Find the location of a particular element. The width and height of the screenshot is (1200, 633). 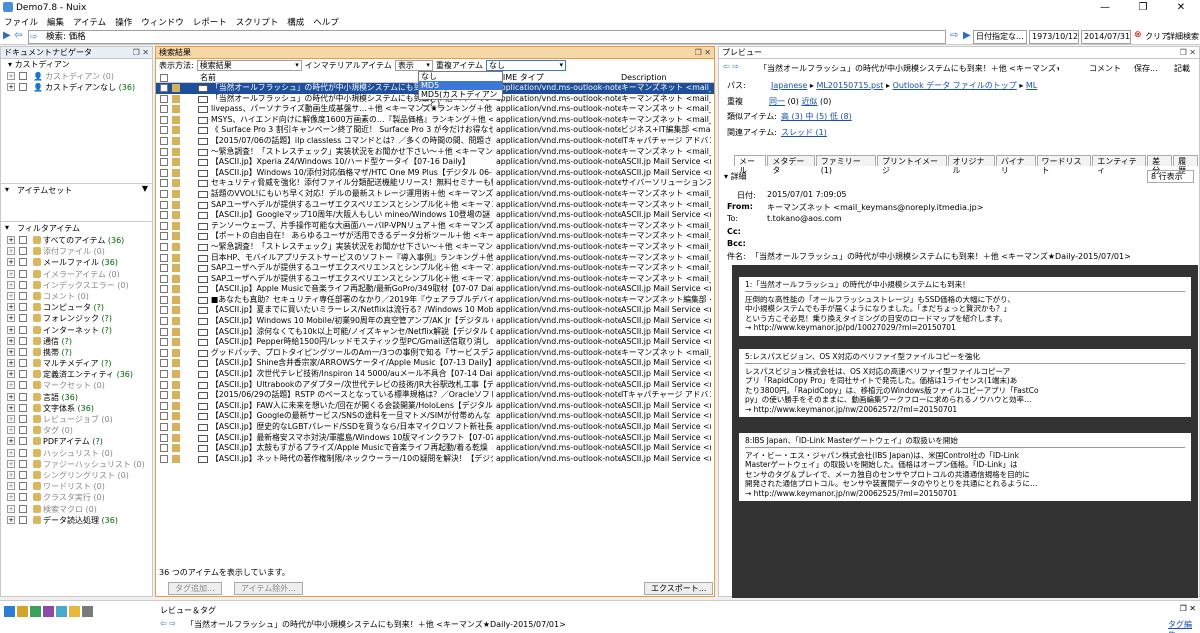

filter-item: + コメント (0) is located at coordinates (76, 296).